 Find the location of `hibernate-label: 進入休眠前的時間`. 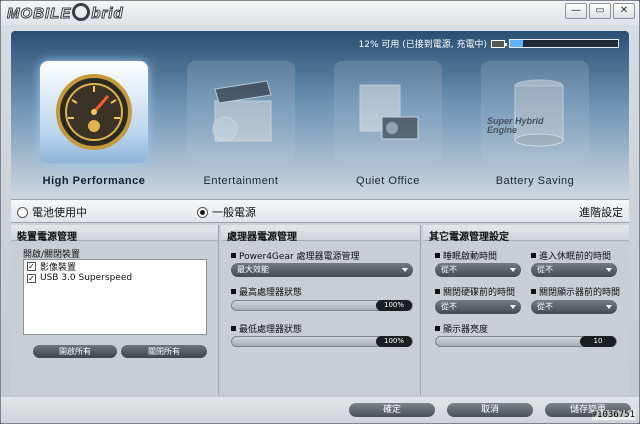

hibernate-label: 進入休眠前的時間 is located at coordinates (575, 257).